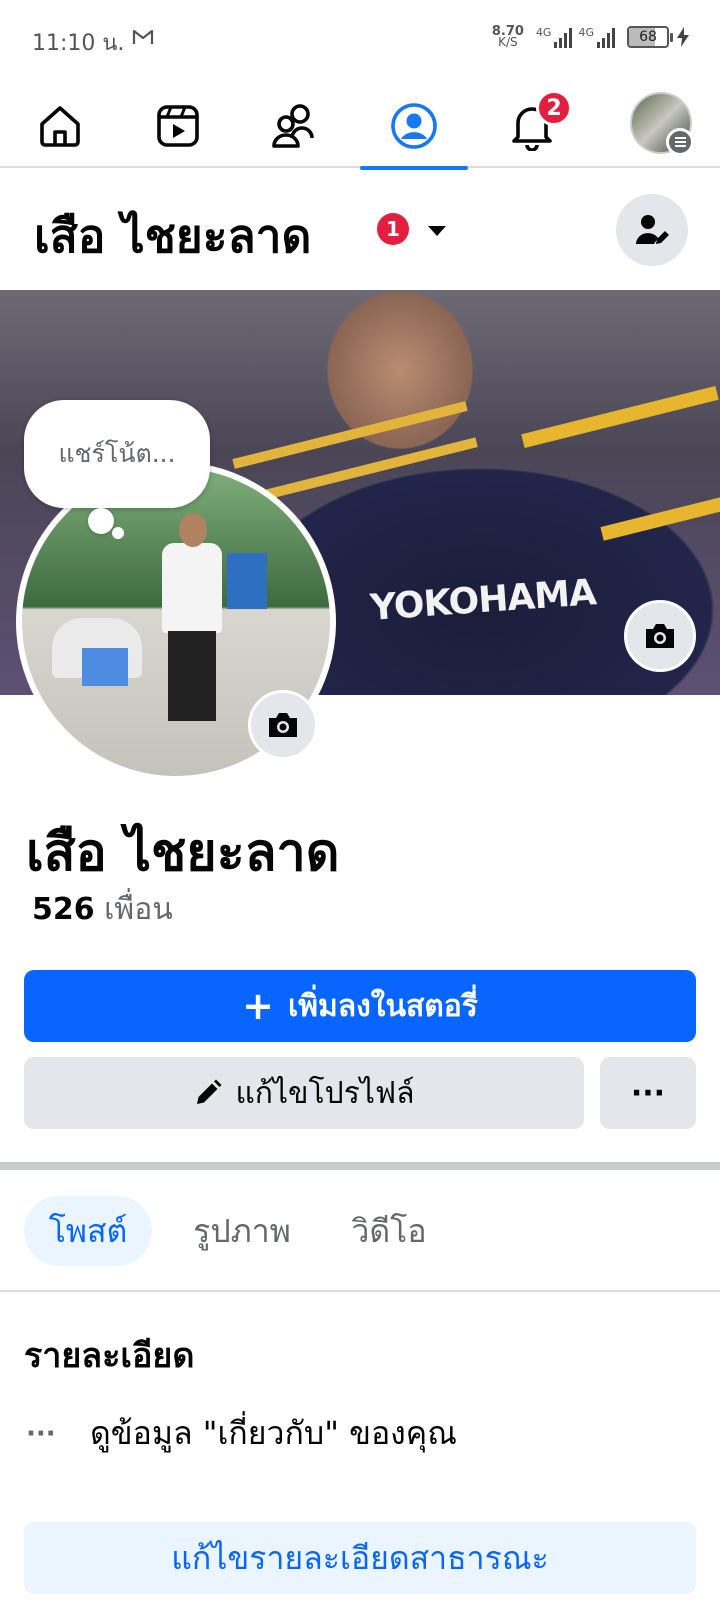  What do you see at coordinates (209, 1091) in the screenshot?
I see `pencil-icon` at bounding box center [209, 1091].